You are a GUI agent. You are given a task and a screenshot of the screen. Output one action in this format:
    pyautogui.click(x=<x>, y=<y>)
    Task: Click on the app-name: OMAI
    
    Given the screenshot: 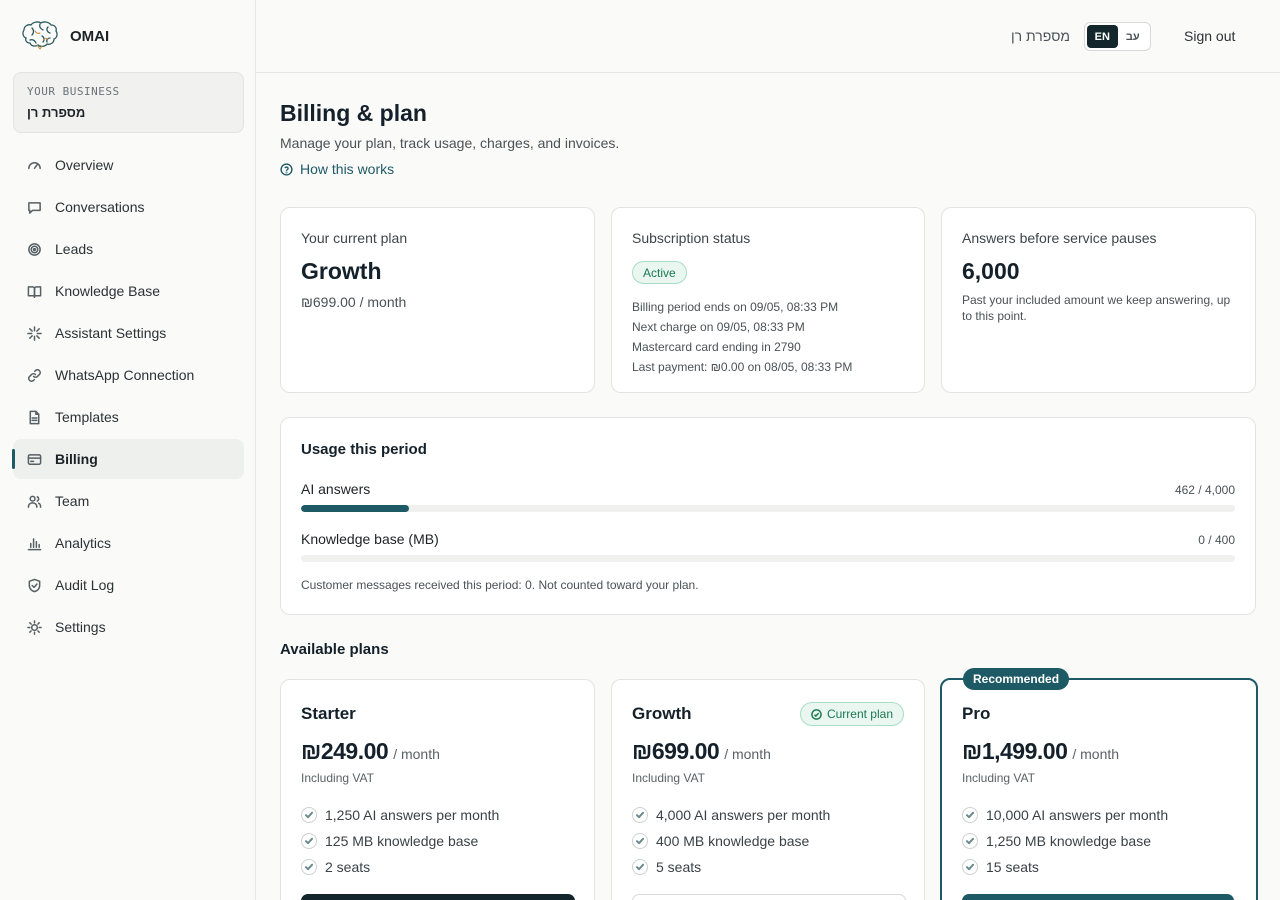 What is the action you would take?
    pyautogui.click(x=90, y=36)
    